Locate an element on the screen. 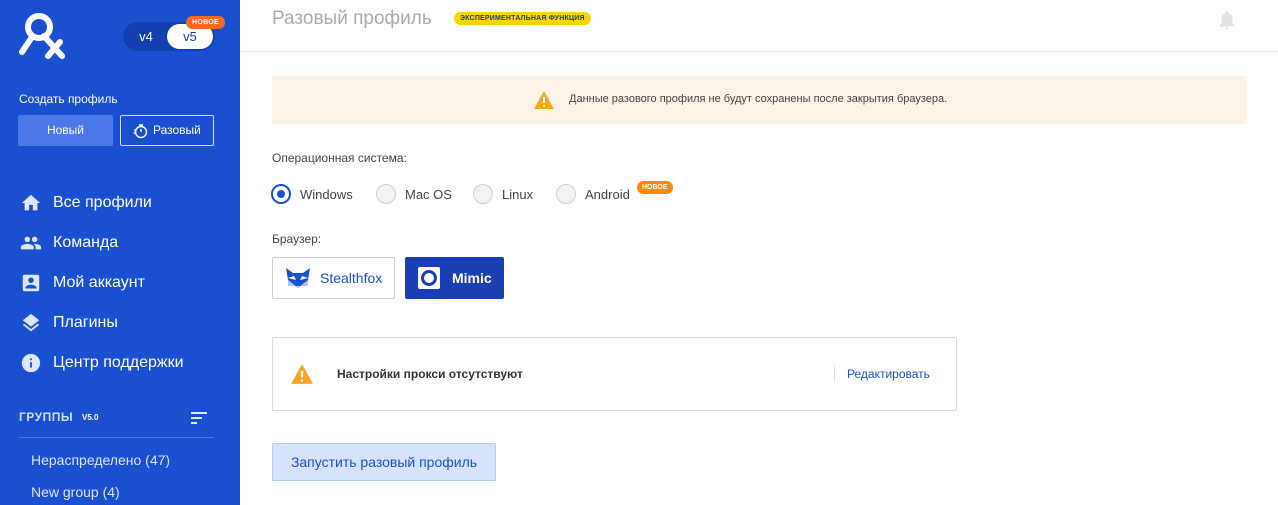  os-radio-macos: Mac OS is located at coordinates (414, 194).